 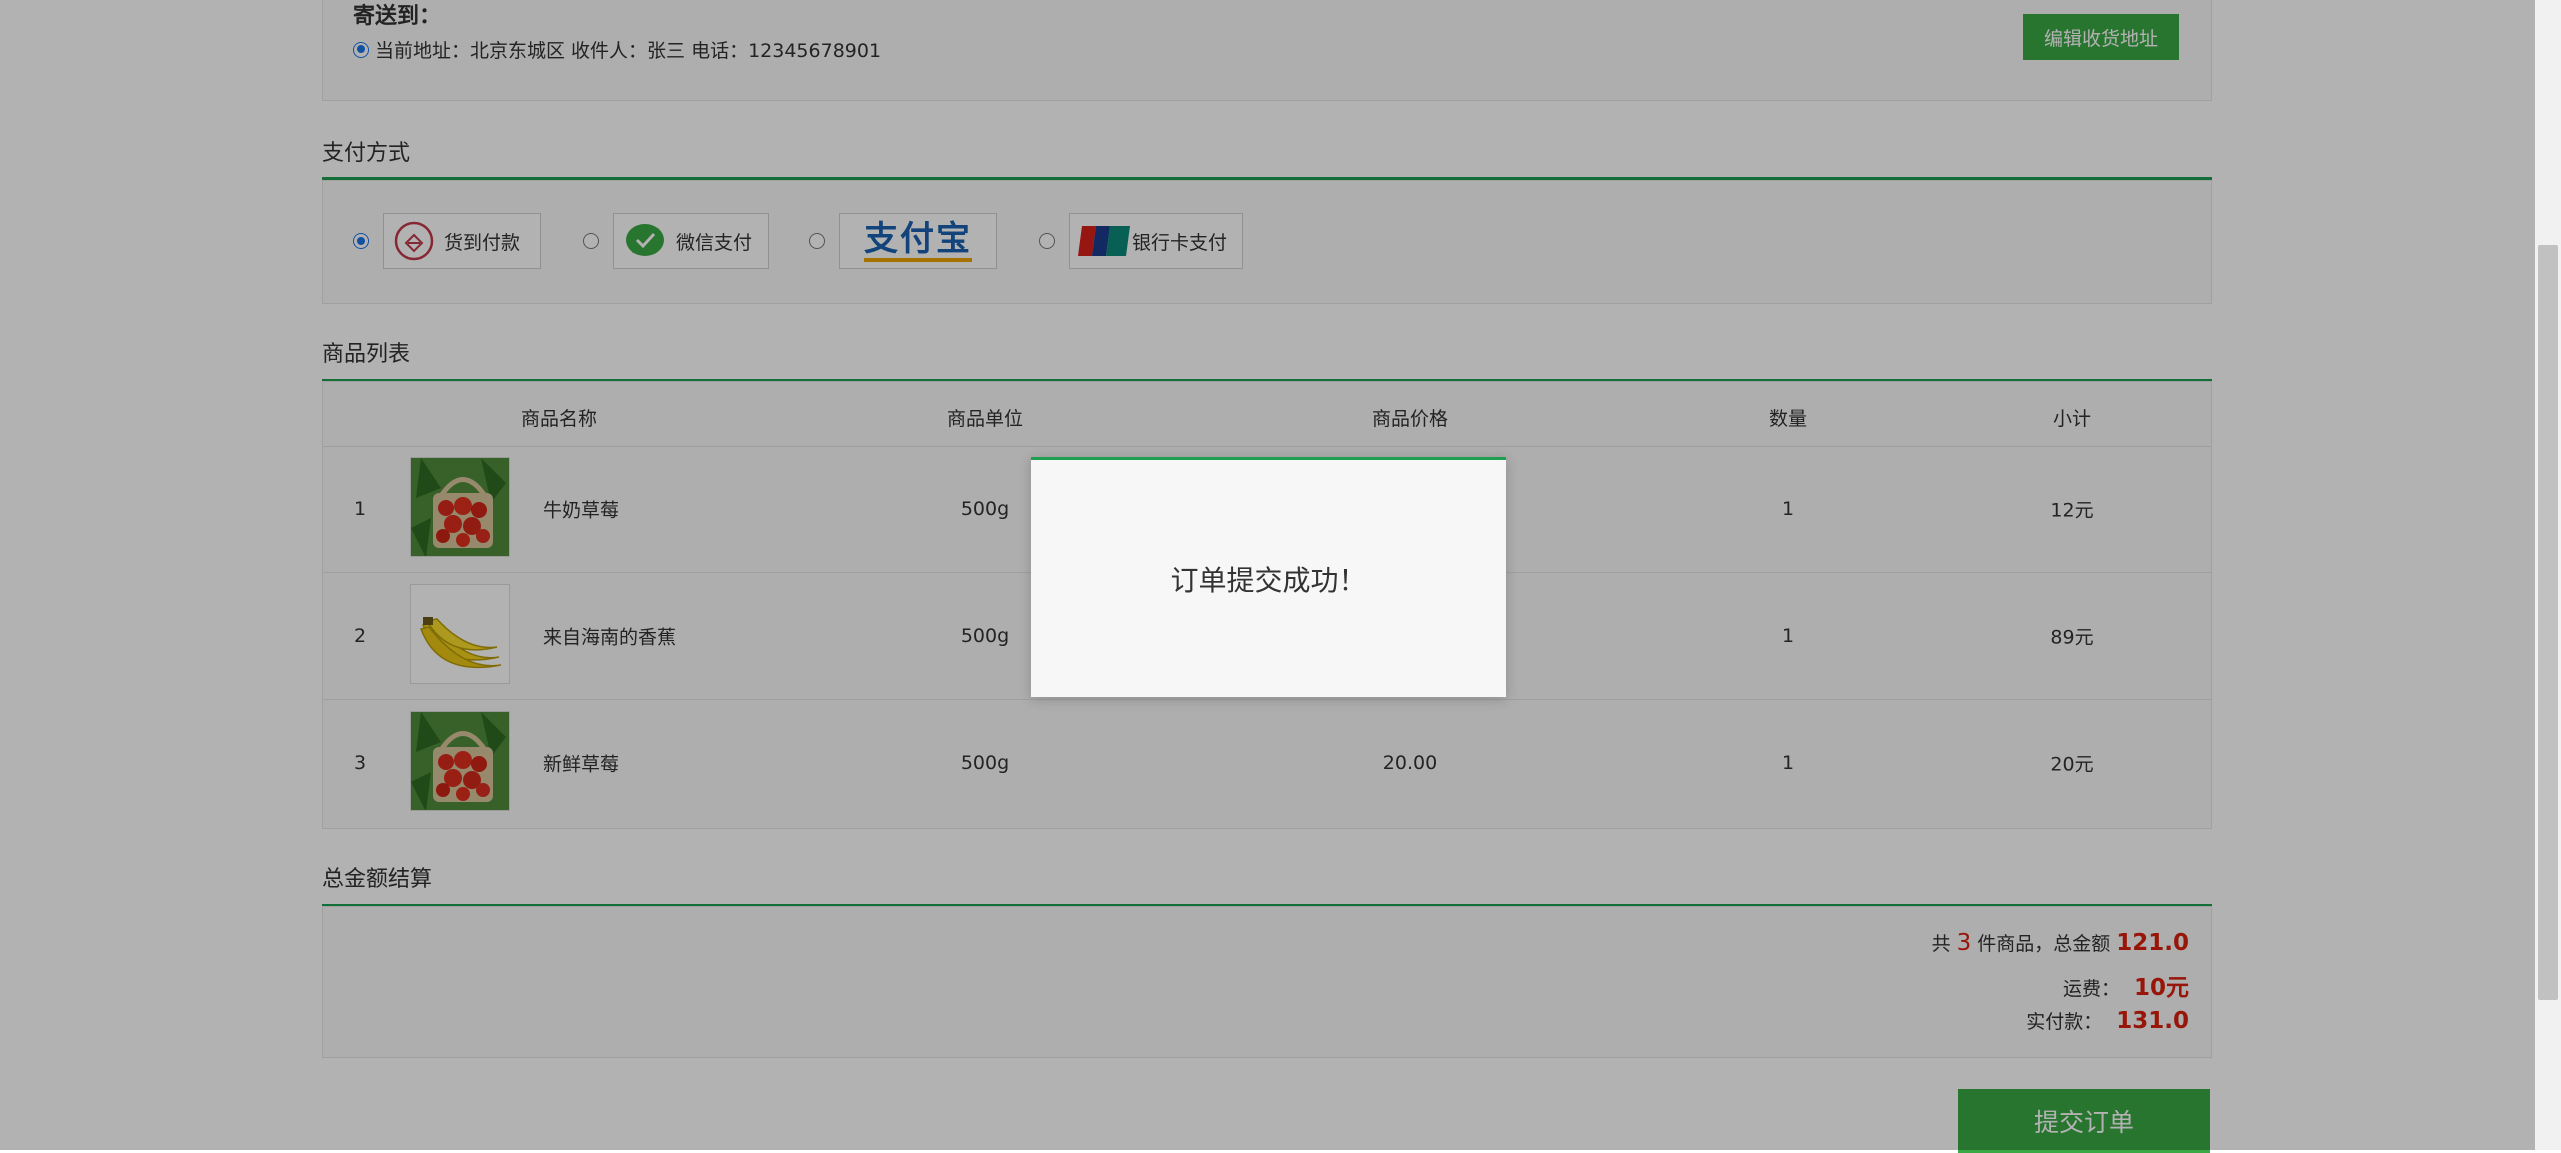 I want to click on vertical-scrollbar, so click(x=2548, y=575).